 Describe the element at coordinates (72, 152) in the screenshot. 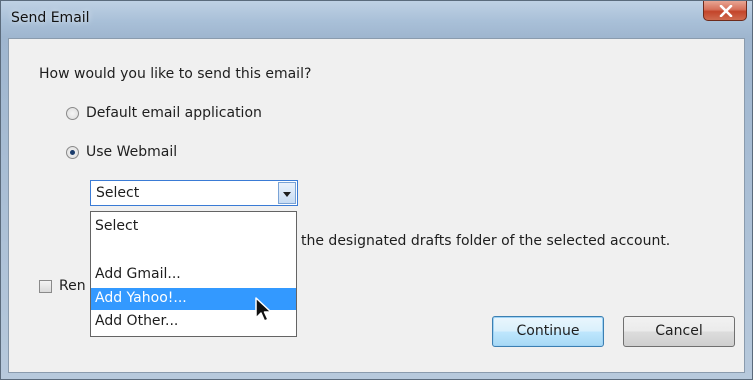

I see `radio-use-webmail-indicator` at that location.